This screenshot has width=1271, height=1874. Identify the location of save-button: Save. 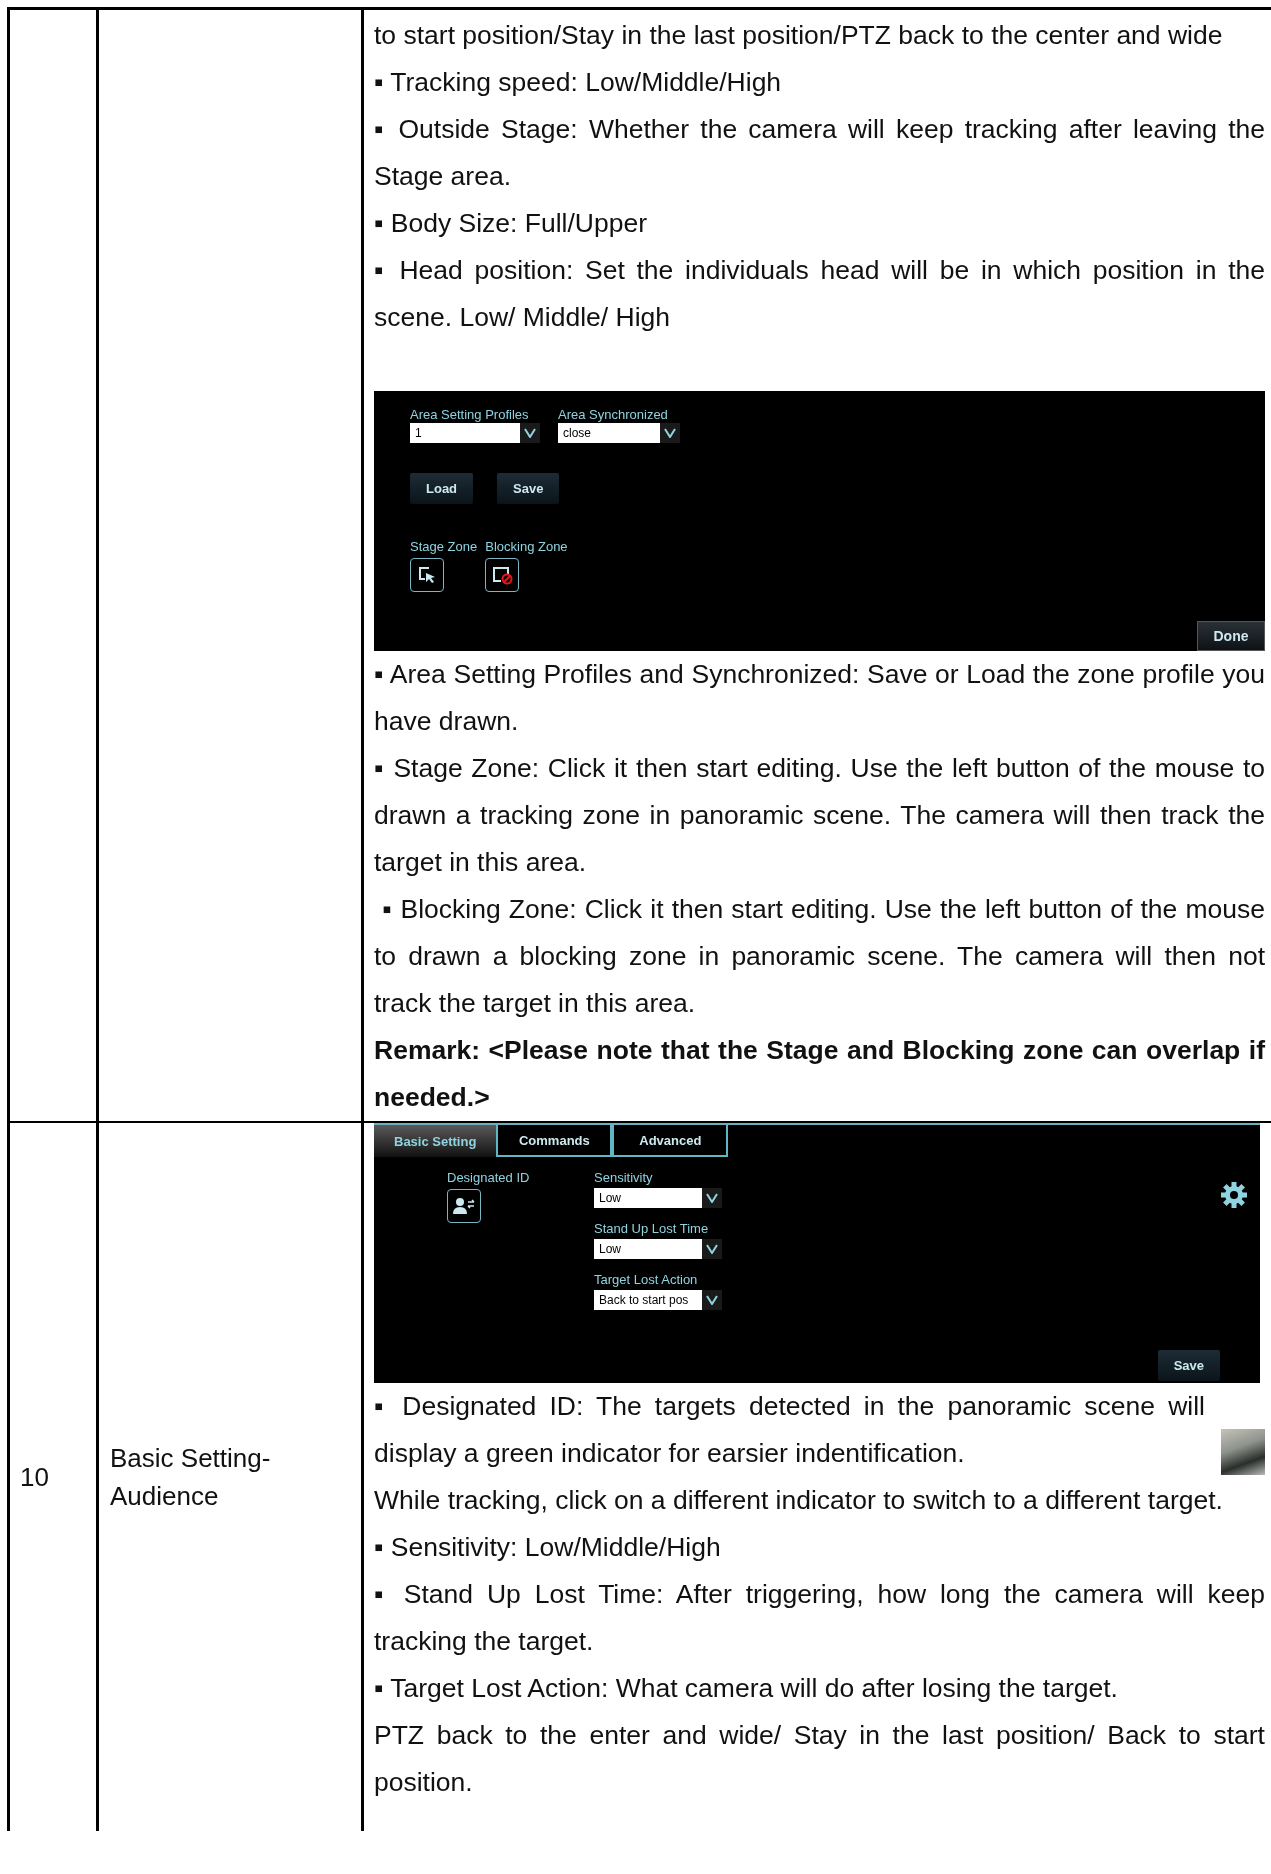
(1188, 1365).